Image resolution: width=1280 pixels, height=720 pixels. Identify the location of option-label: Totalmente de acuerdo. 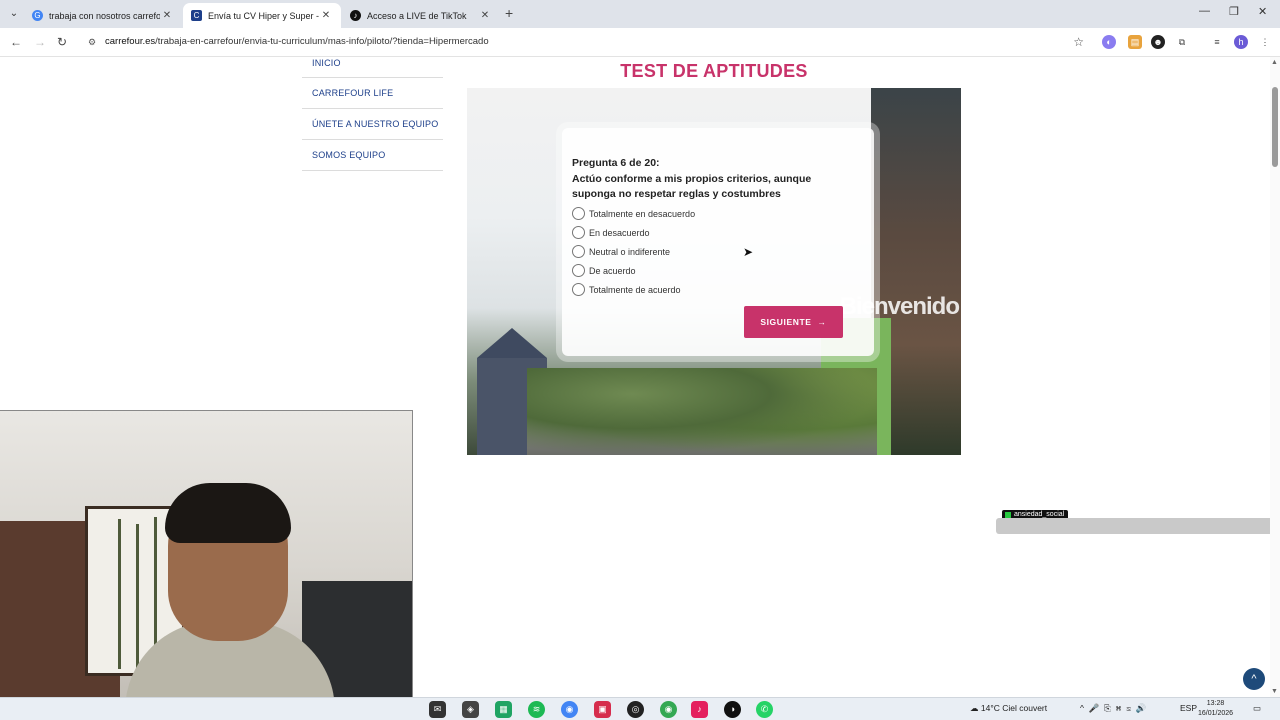
(635, 289).